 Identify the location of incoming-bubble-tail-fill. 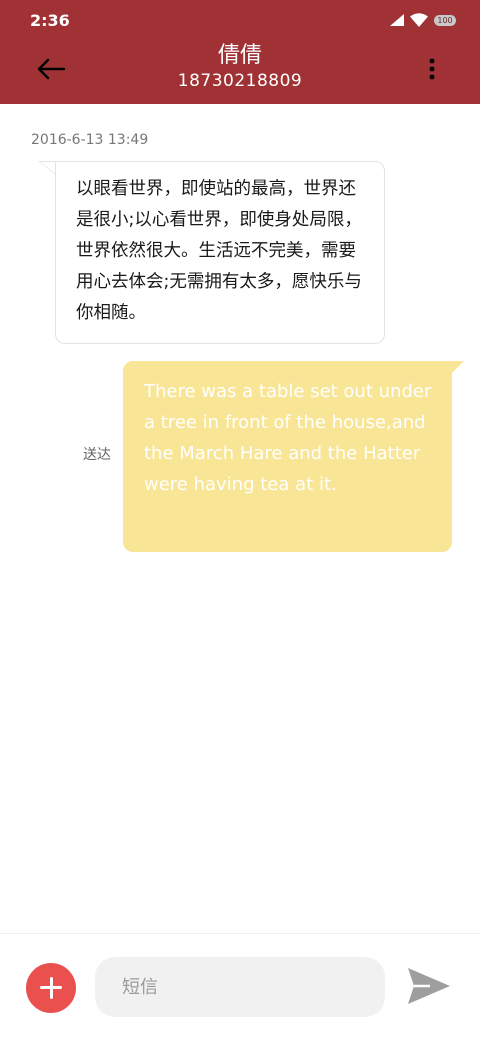
(48, 168).